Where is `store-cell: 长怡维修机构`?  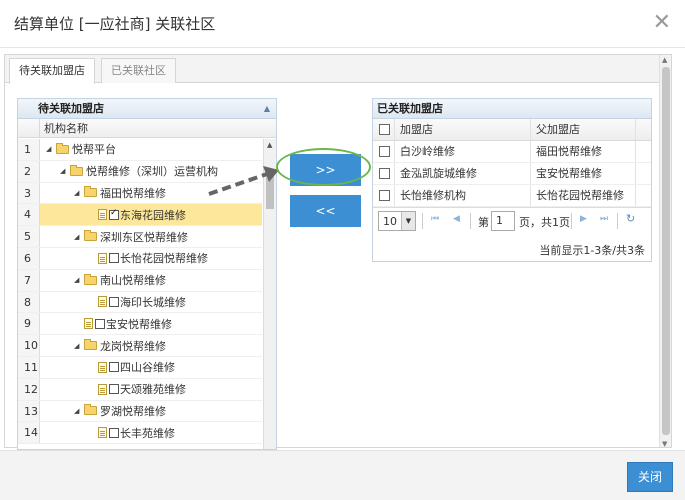 store-cell: 长怡维修机构 is located at coordinates (433, 195).